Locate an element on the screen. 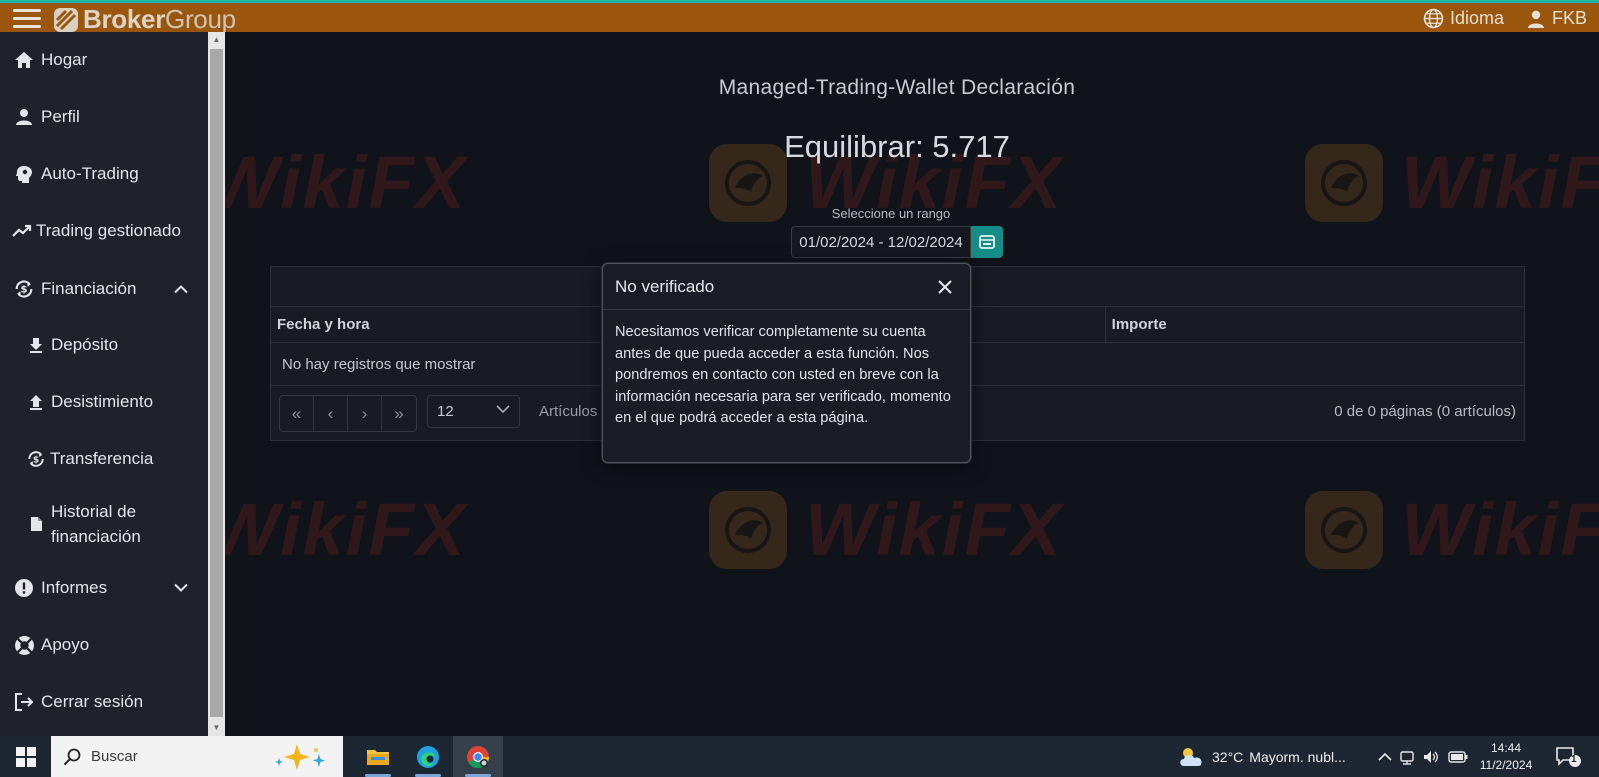 This screenshot has height=777, width=1599. scroll-thumb is located at coordinates (216, 383).